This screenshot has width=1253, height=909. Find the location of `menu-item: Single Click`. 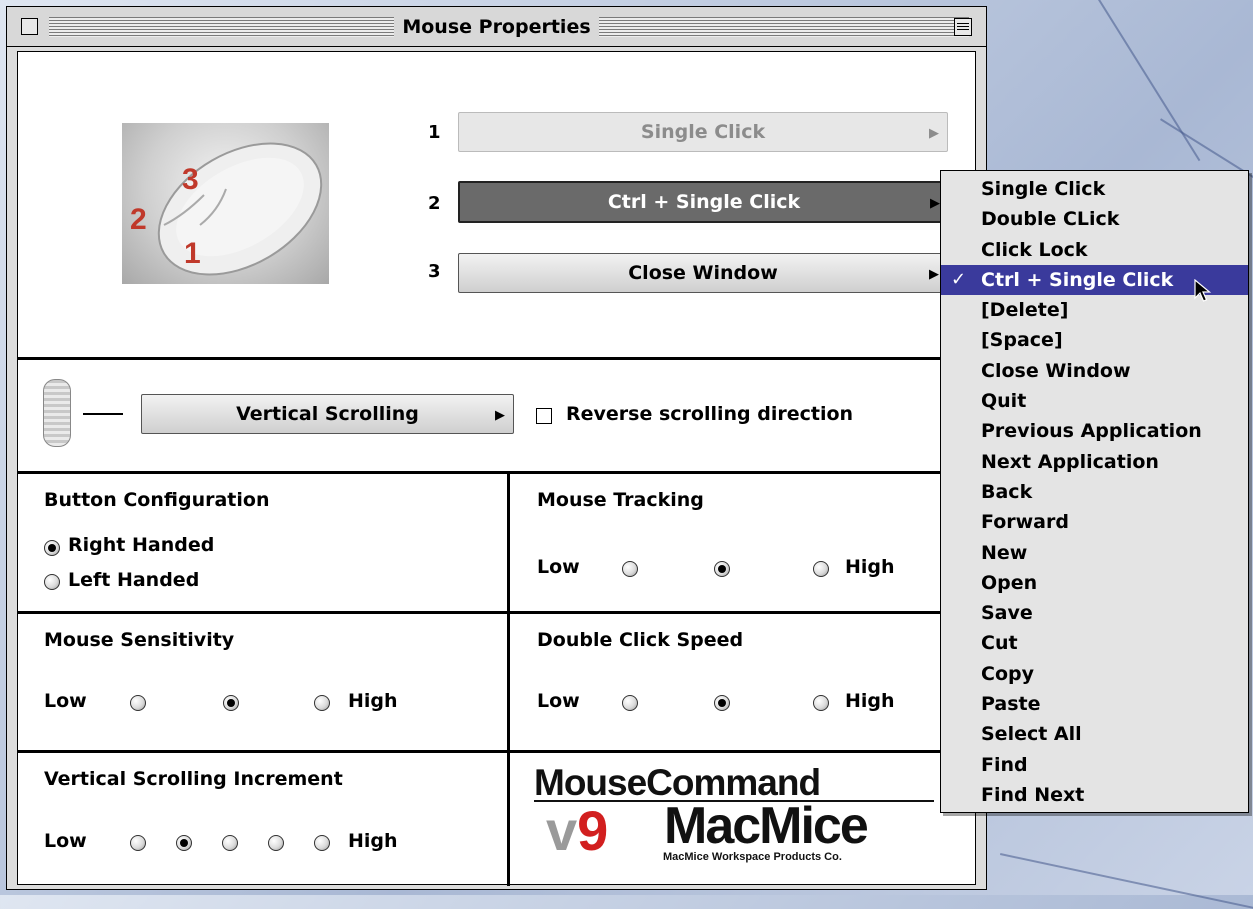

menu-item: Single Click is located at coordinates (1094, 189).